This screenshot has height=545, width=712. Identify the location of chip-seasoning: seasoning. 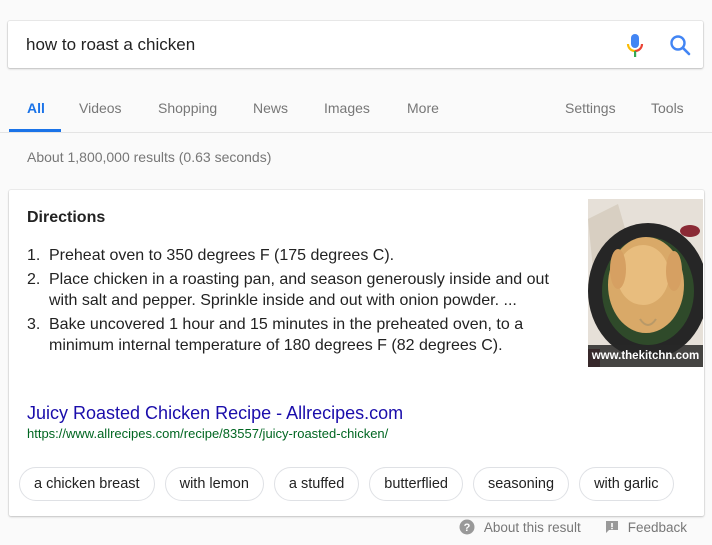
(521, 484).